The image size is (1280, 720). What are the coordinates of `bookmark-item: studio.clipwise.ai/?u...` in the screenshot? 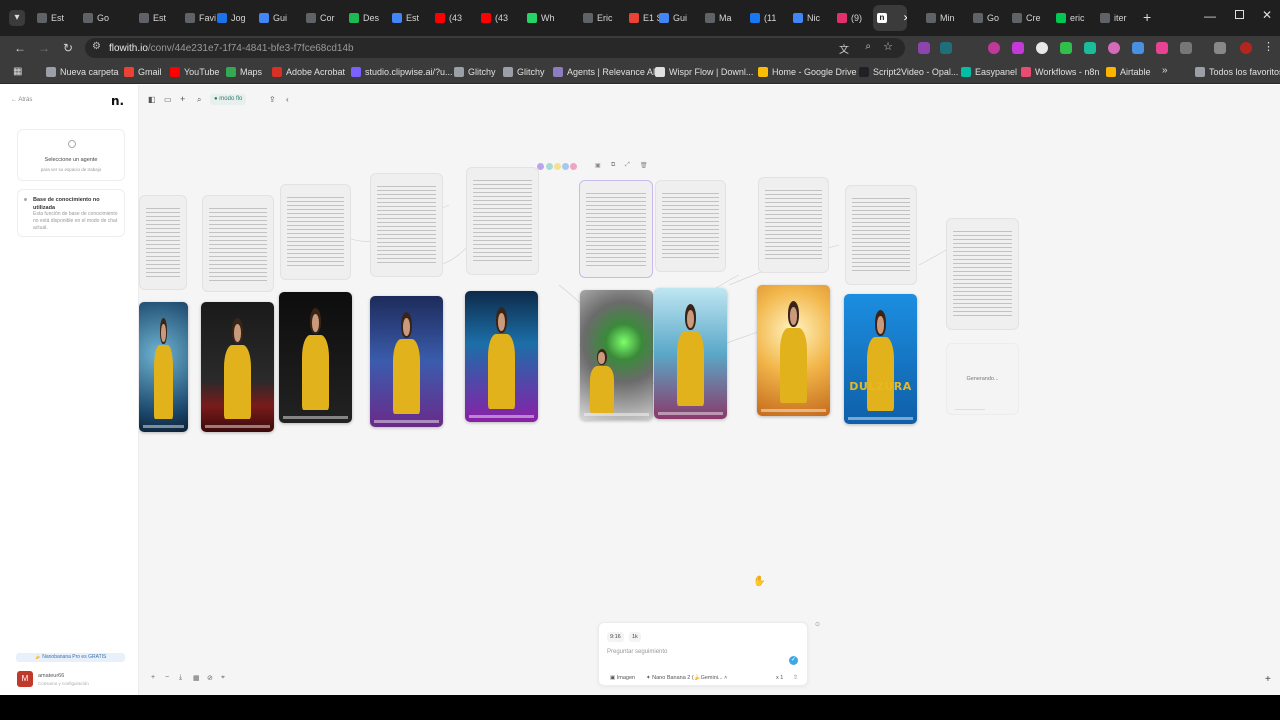 It's located at (402, 72).